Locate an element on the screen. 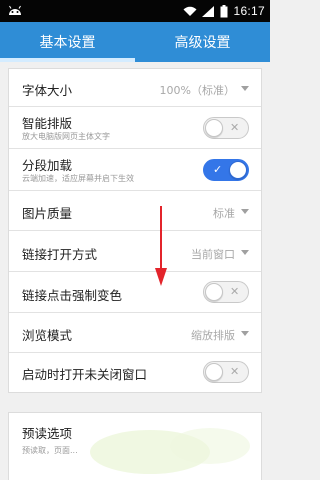  preload-label: 预读选项 is located at coordinates (47, 433).